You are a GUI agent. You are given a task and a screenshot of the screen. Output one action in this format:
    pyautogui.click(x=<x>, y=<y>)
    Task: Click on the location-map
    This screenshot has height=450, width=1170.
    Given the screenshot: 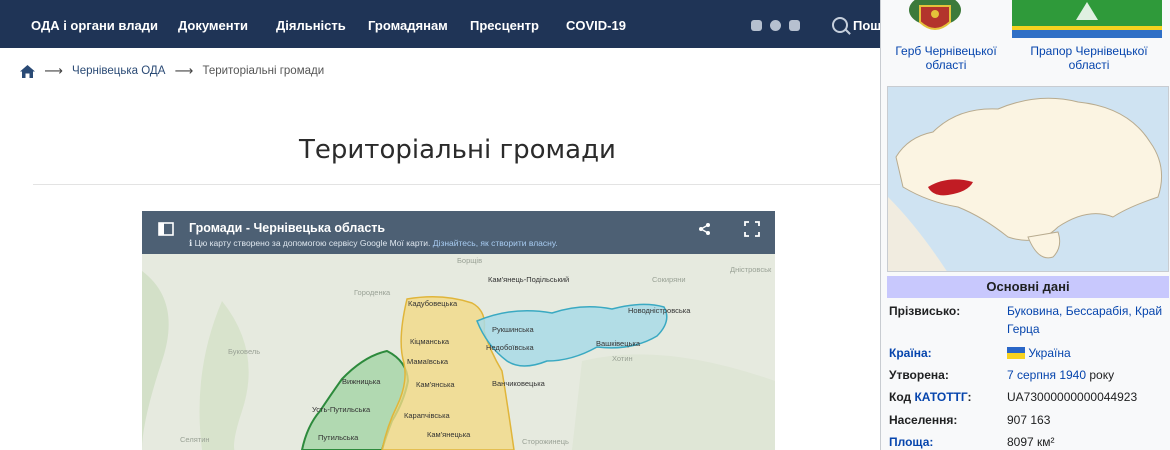 What is the action you would take?
    pyautogui.click(x=1028, y=179)
    